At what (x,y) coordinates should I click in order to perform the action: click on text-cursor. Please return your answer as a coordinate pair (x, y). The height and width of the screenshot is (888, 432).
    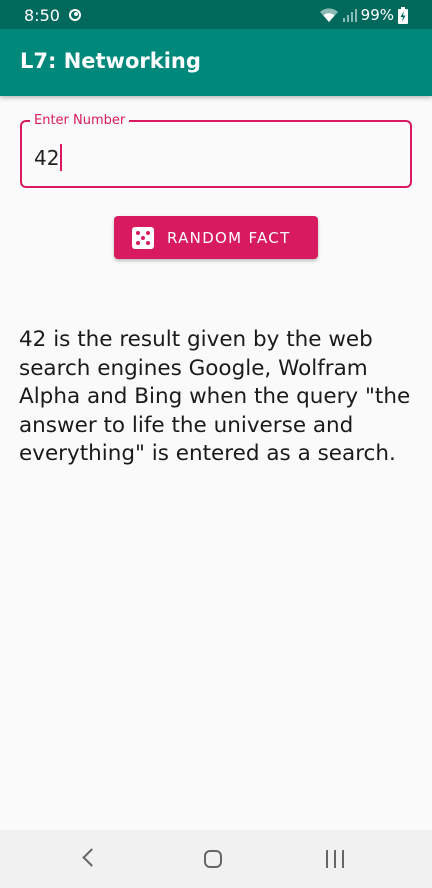
    Looking at the image, I should click on (61, 157).